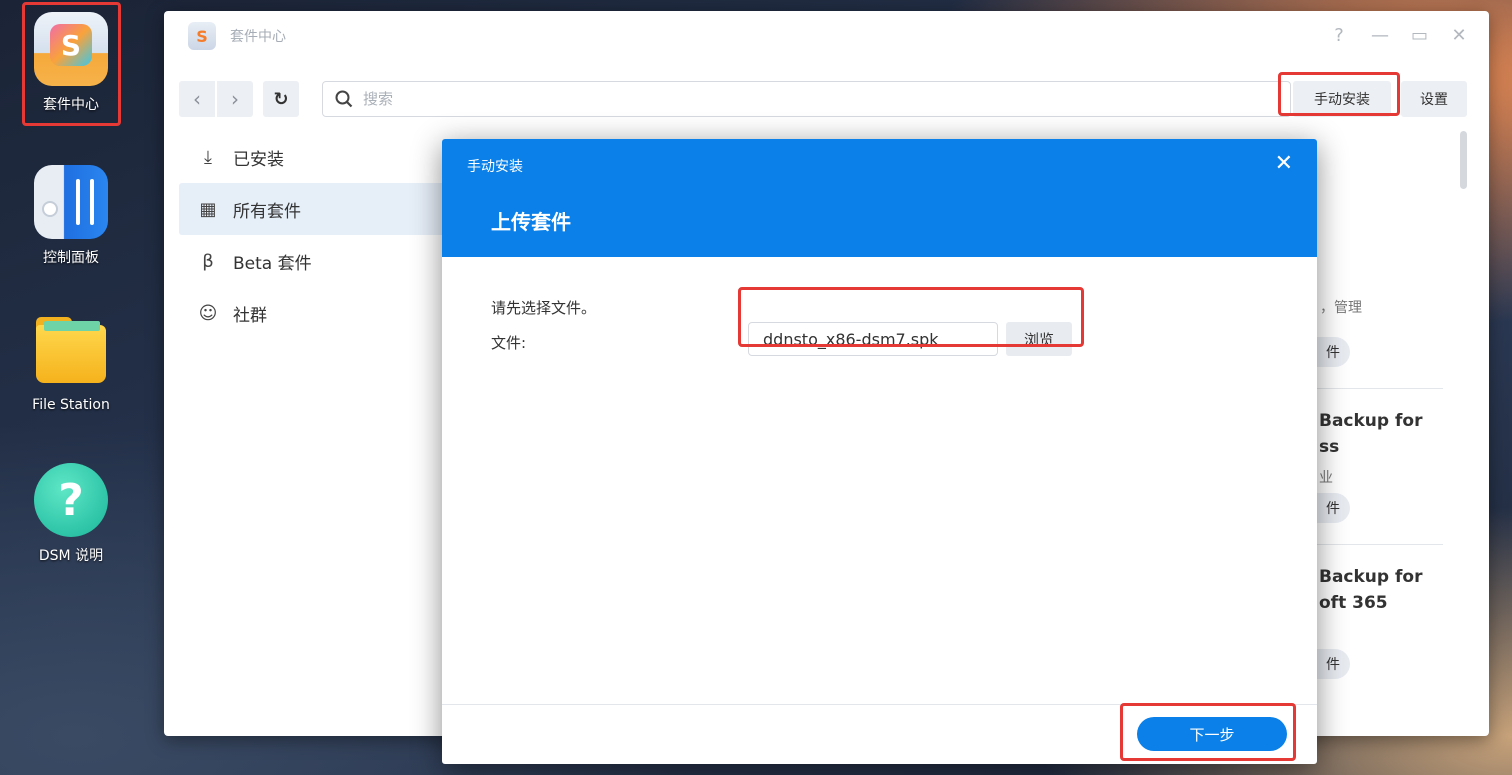  Describe the element at coordinates (509, 343) in the screenshot. I see `file-label: 文件:` at that location.